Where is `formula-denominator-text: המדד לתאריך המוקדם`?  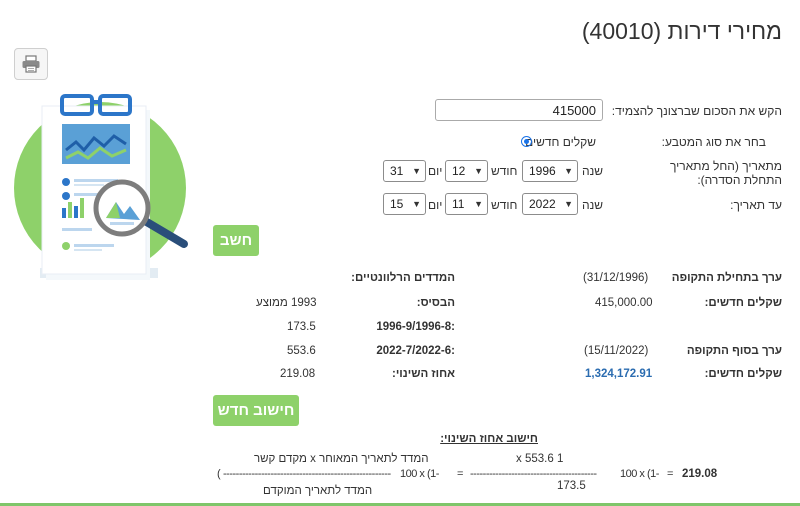
formula-denominator-text: המדד לתאריך המוקדם is located at coordinates (318, 491).